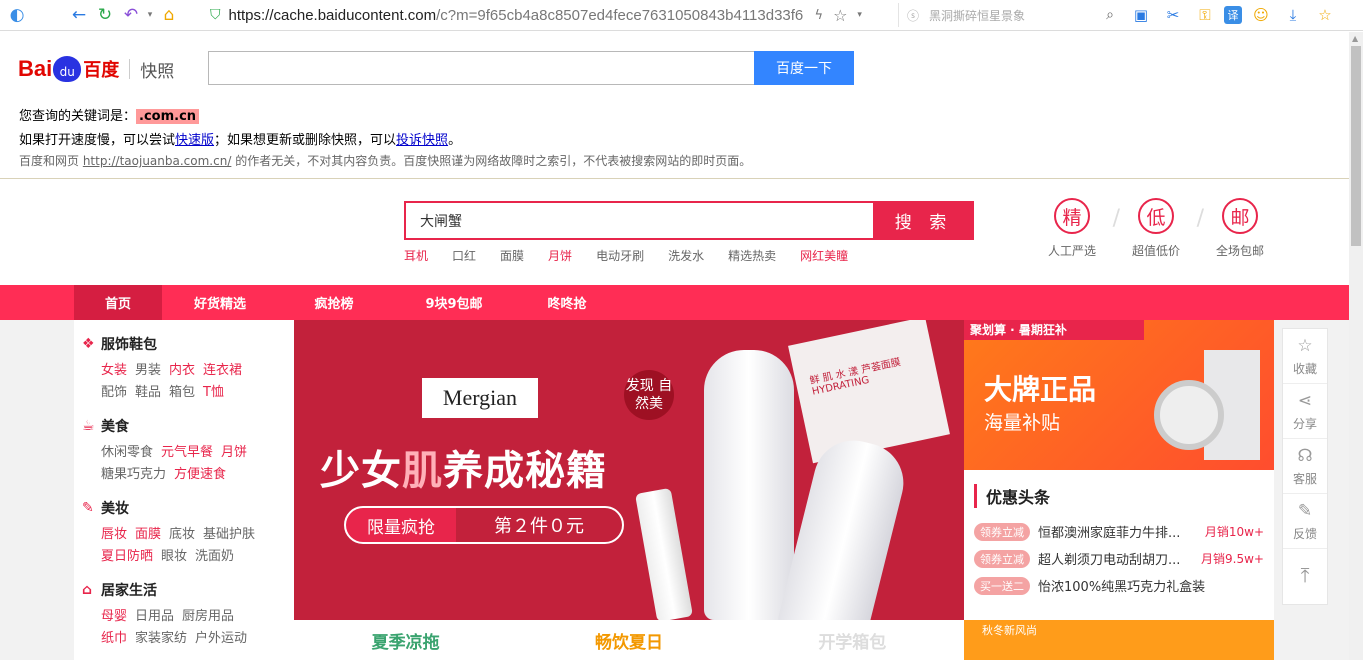 This screenshot has height=660, width=1363. What do you see at coordinates (1159, 228) in the screenshot?
I see `service-badge: 低超值低价 /` at bounding box center [1159, 228].